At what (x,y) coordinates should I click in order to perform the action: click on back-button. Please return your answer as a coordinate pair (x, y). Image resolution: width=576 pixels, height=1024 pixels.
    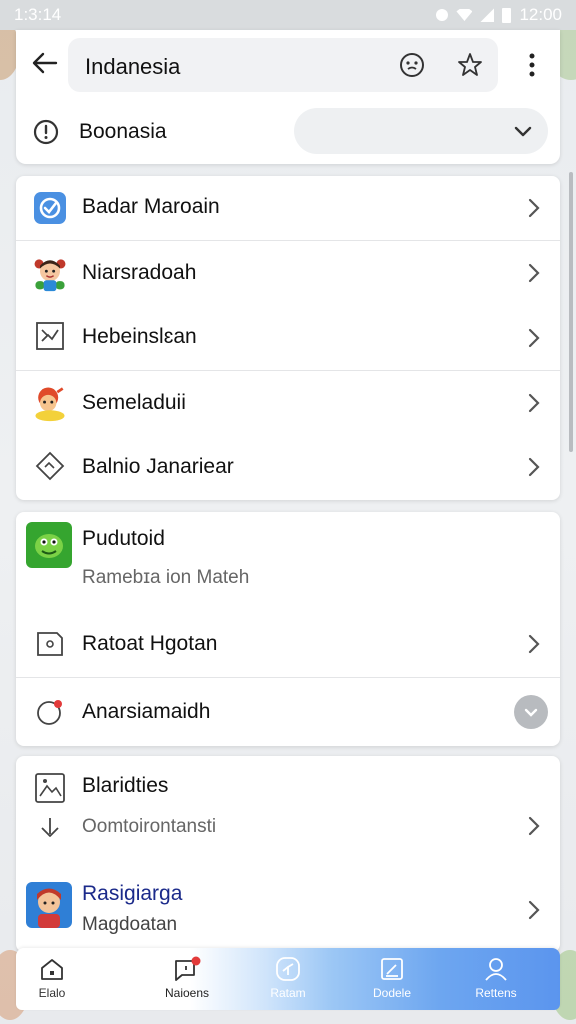
    Looking at the image, I should click on (45, 63).